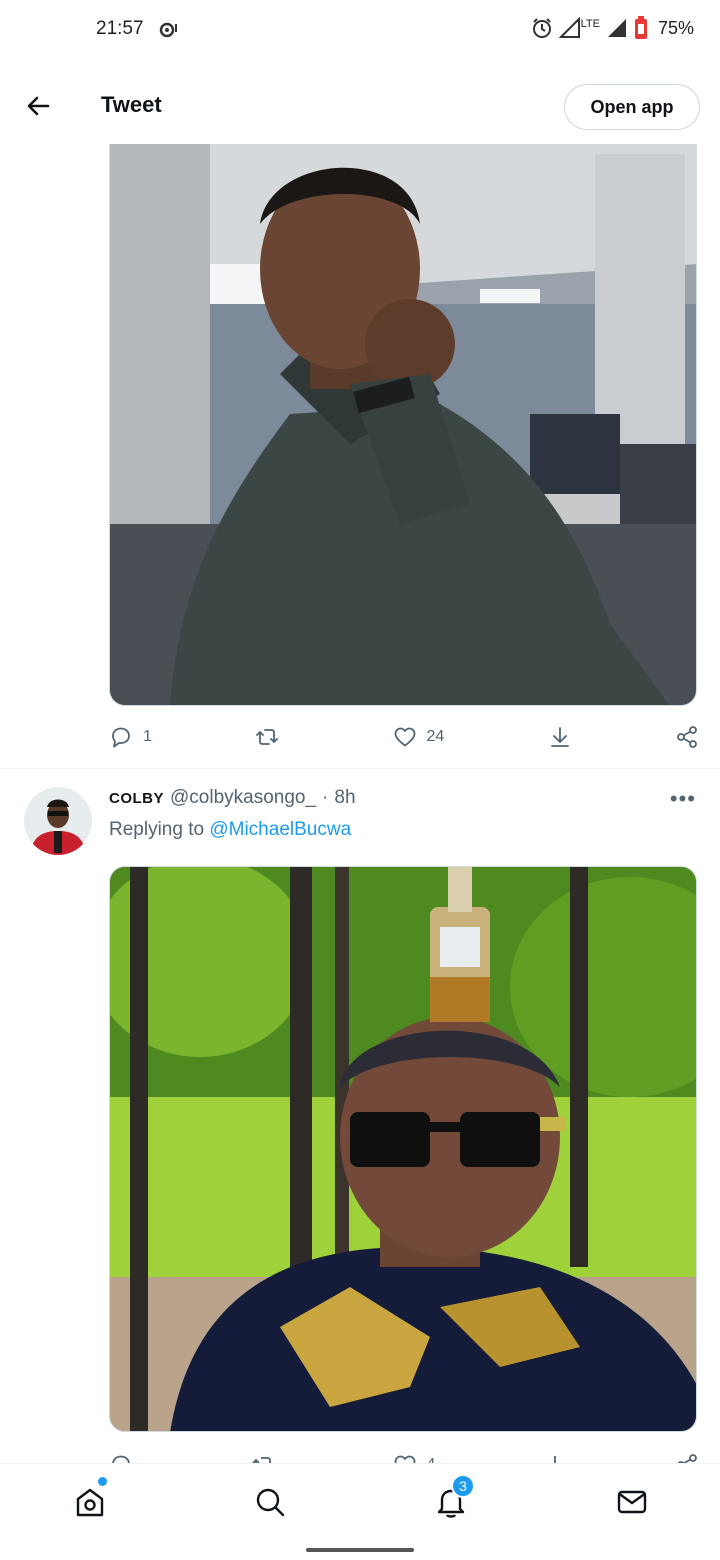 This screenshot has width=720, height=1560. Describe the element at coordinates (131, 104) in the screenshot. I see `page-title: Tweet` at that location.